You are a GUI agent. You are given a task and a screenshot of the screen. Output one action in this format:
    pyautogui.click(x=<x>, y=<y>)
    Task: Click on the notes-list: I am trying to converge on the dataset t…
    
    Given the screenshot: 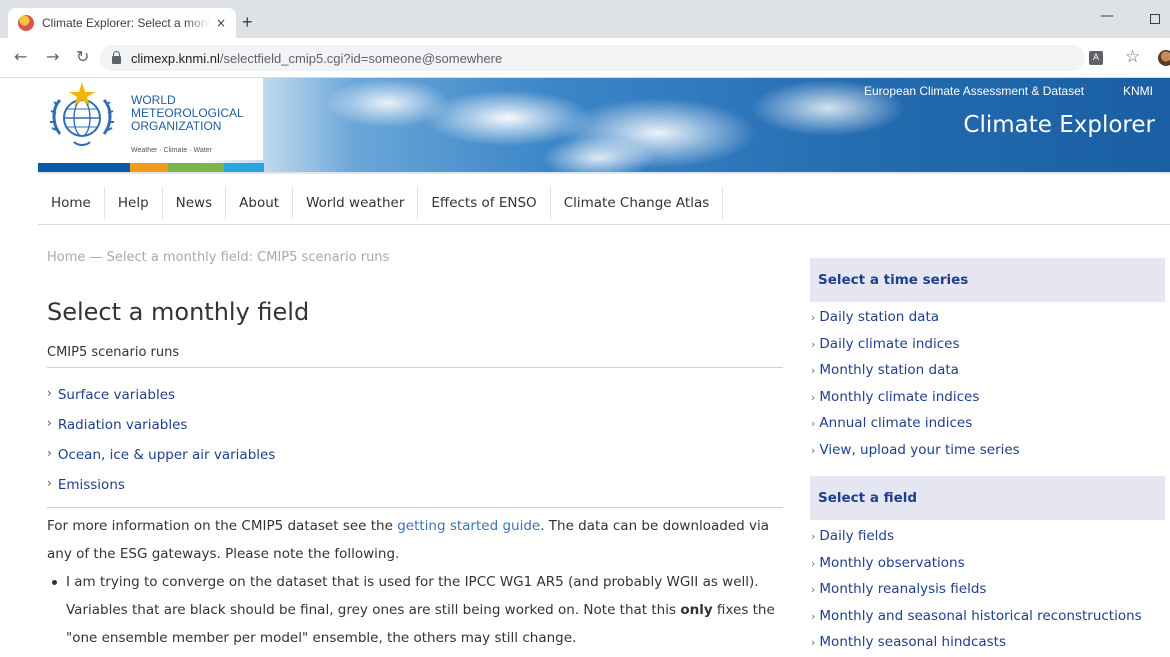 What is the action you would take?
    pyautogui.click(x=417, y=610)
    